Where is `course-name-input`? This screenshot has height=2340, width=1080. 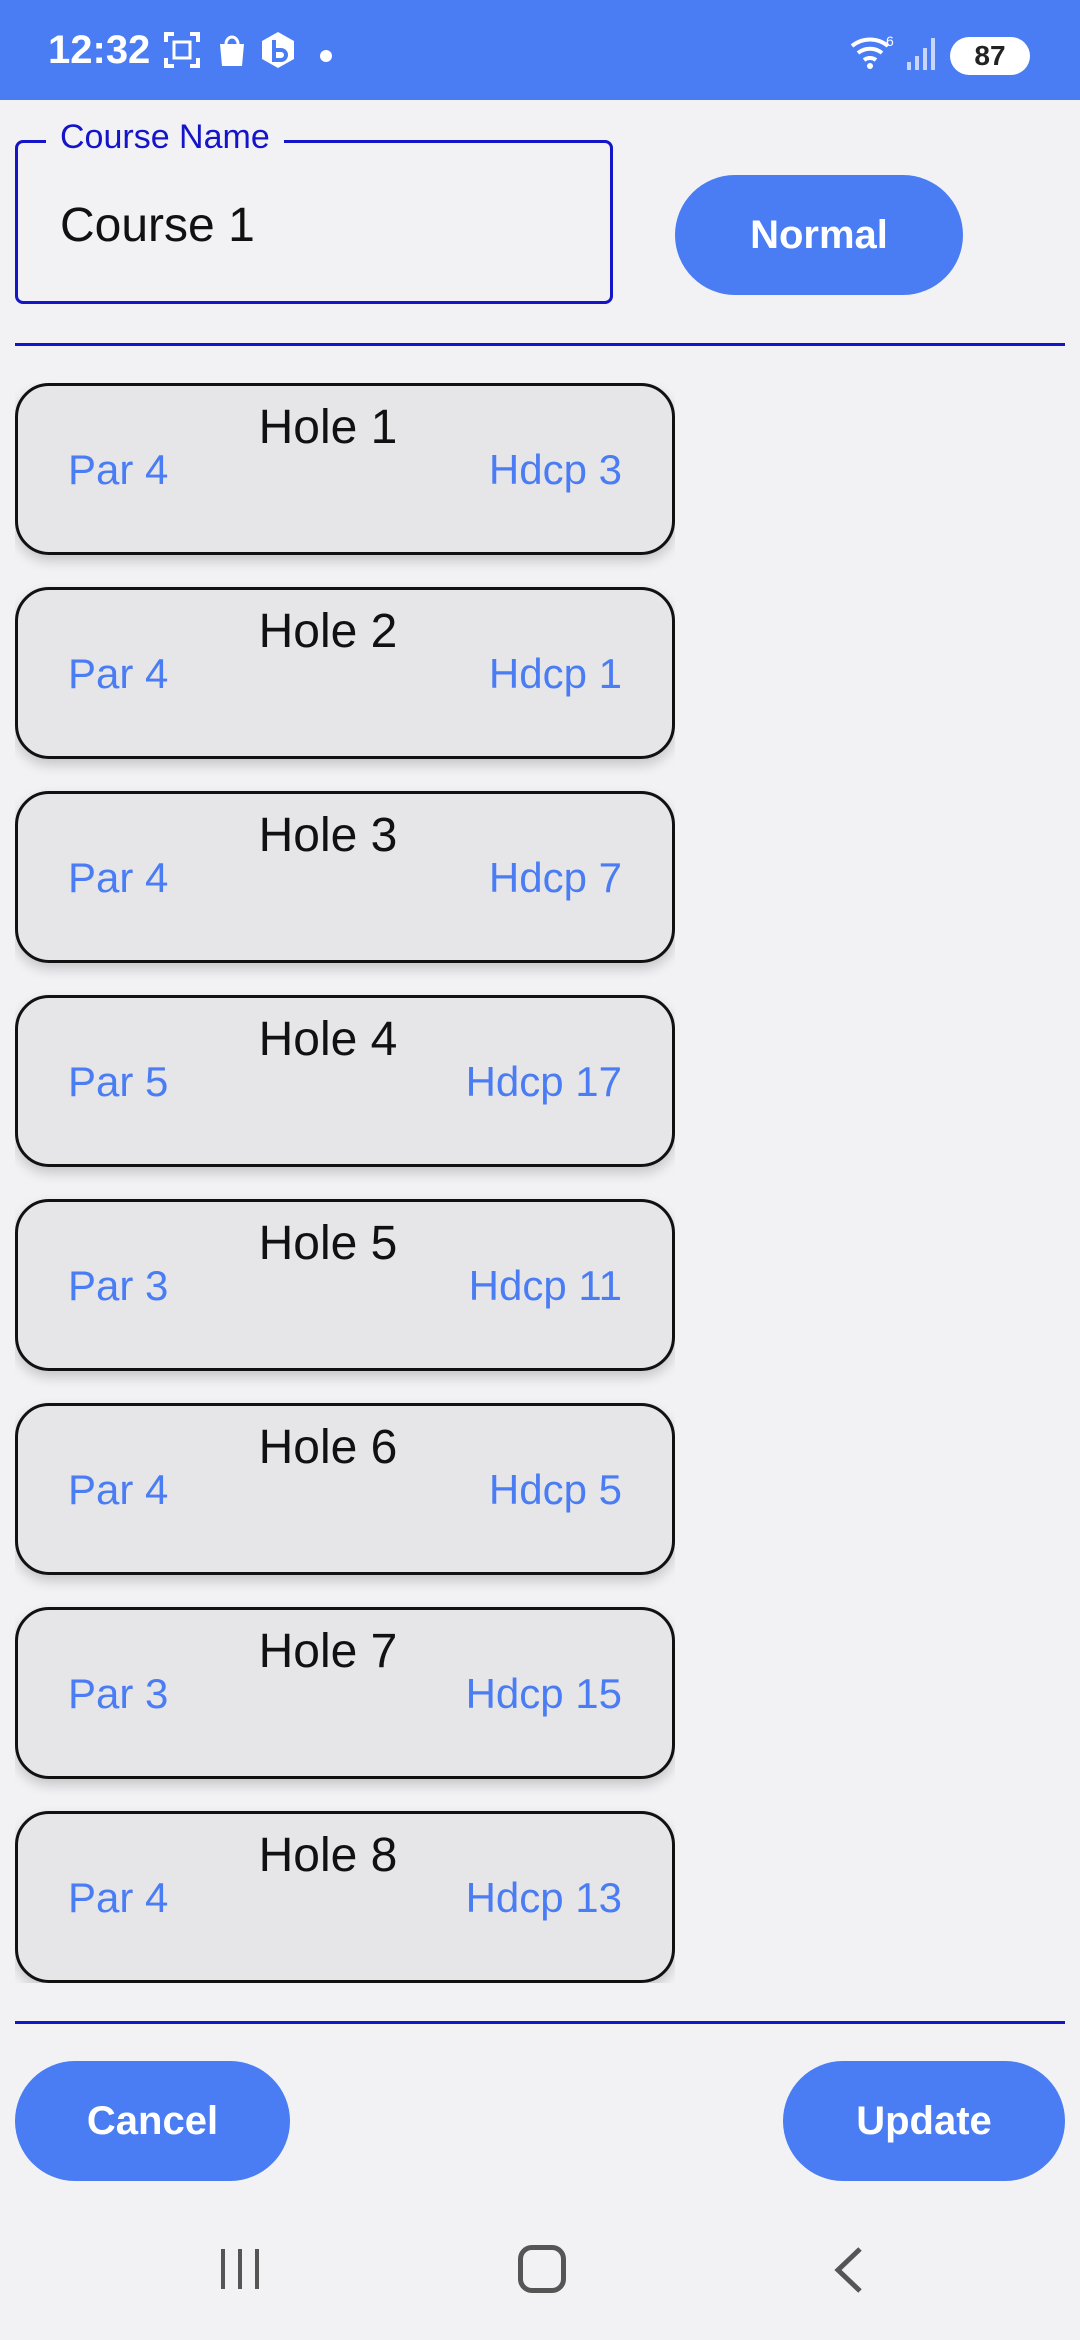
course-name-input is located at coordinates (320, 225).